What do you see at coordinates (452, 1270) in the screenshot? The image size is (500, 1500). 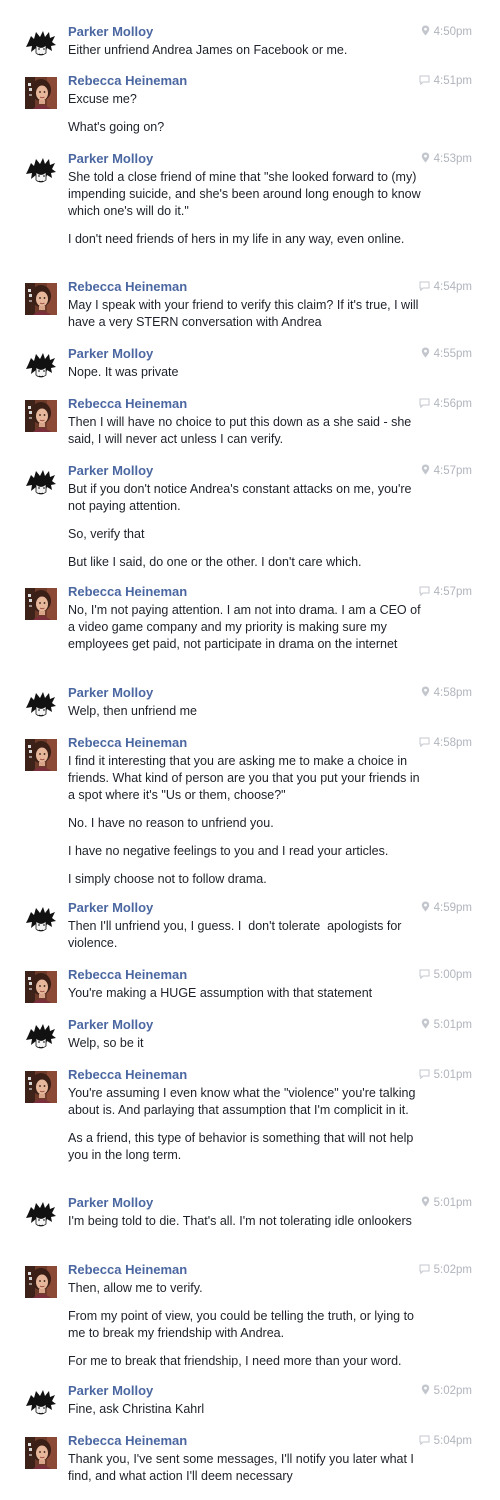 I see `message-time: 5:02pm` at bounding box center [452, 1270].